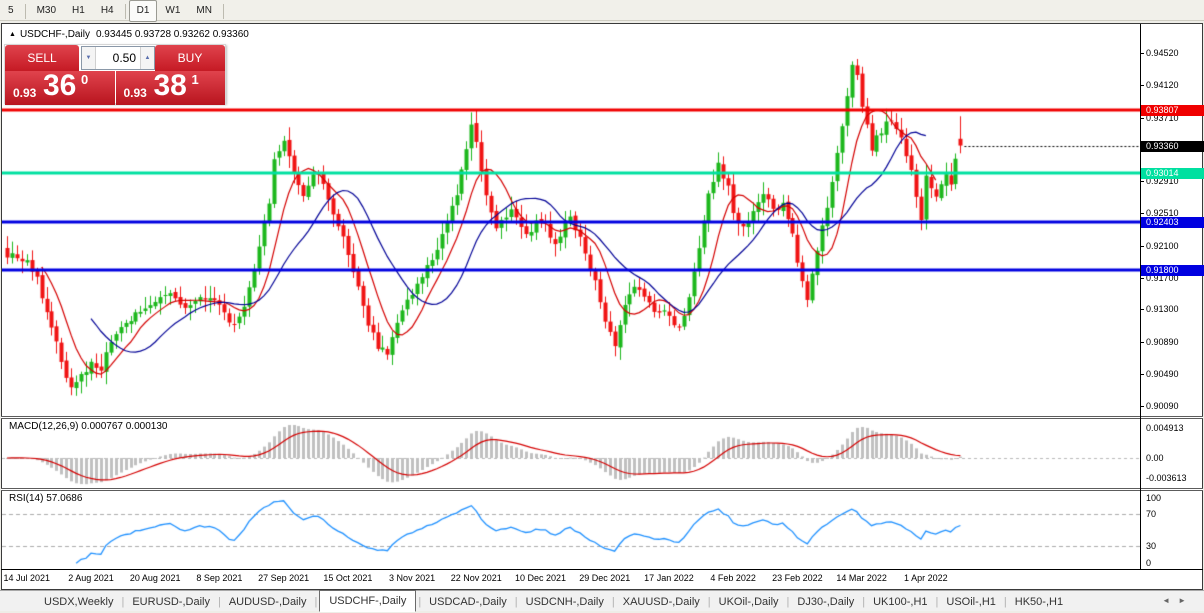 The height and width of the screenshot is (613, 1204). I want to click on chart-tab-xauusd-: XAUUSD-,Daily, so click(661, 602).